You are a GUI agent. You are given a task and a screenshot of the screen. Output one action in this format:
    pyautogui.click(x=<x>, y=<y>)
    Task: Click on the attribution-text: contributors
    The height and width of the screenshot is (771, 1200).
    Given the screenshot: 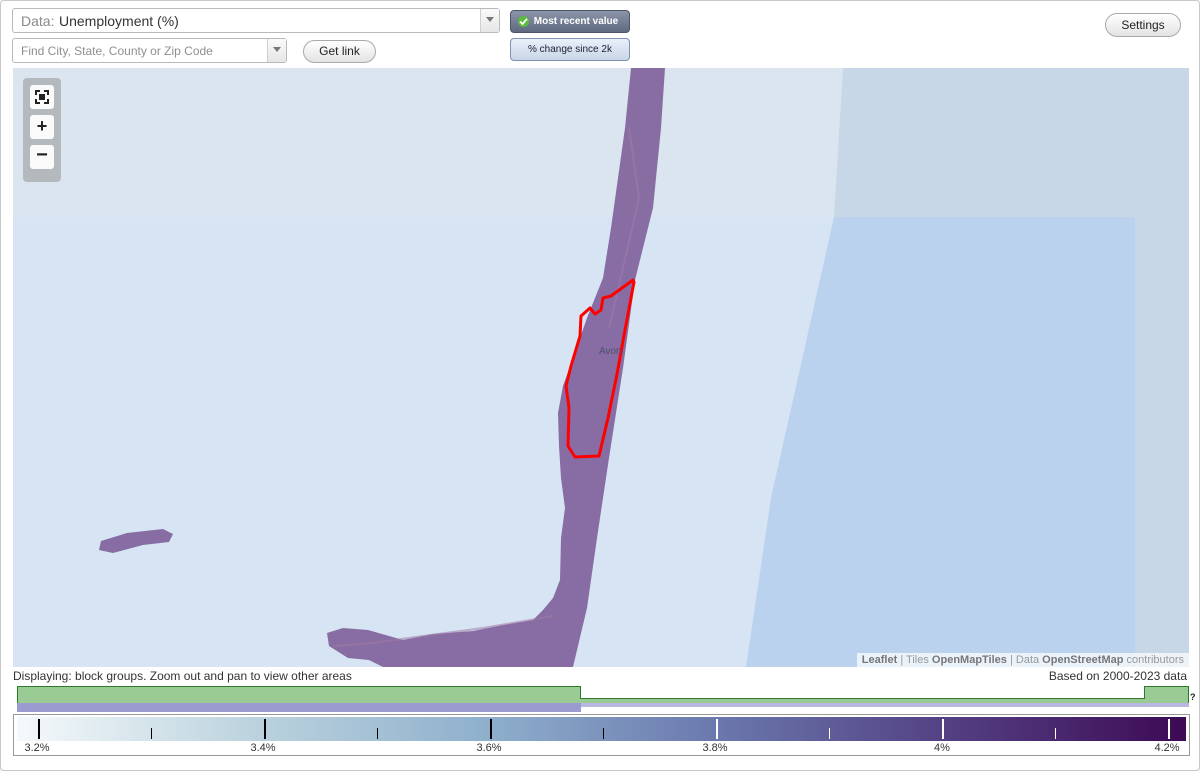 What is the action you would take?
    pyautogui.click(x=1153, y=660)
    